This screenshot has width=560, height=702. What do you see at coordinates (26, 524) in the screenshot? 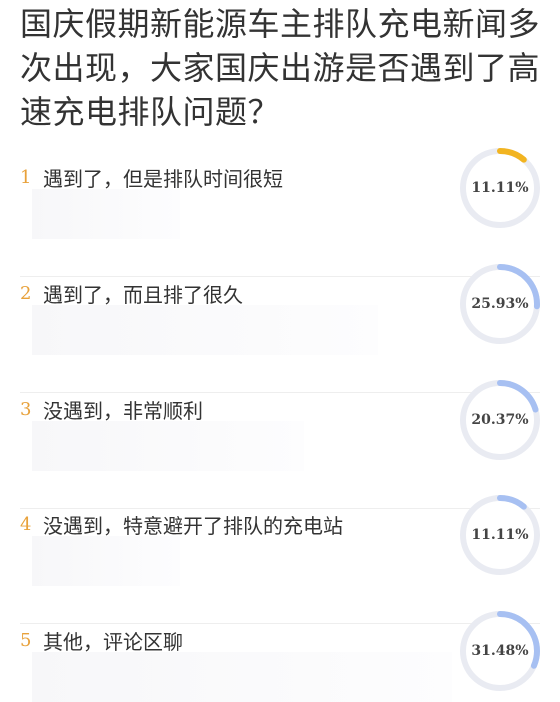
I see `option-number: 4` at bounding box center [26, 524].